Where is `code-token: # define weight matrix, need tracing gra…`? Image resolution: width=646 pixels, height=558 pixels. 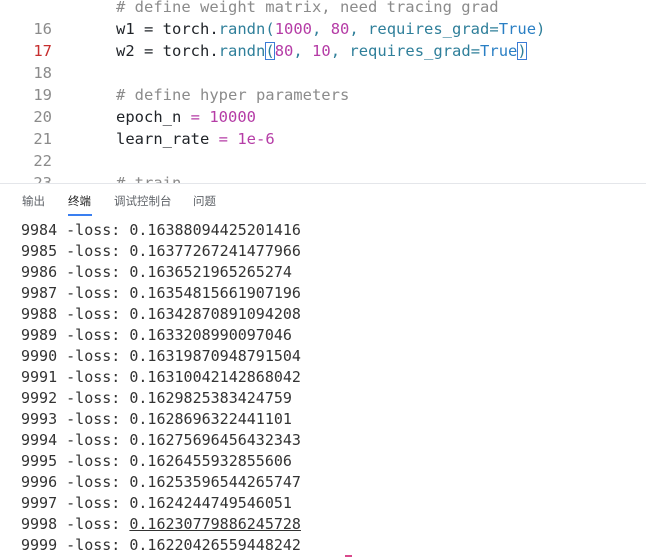
code-token: # define weight matrix, need tracing gra… is located at coordinates (307, 8).